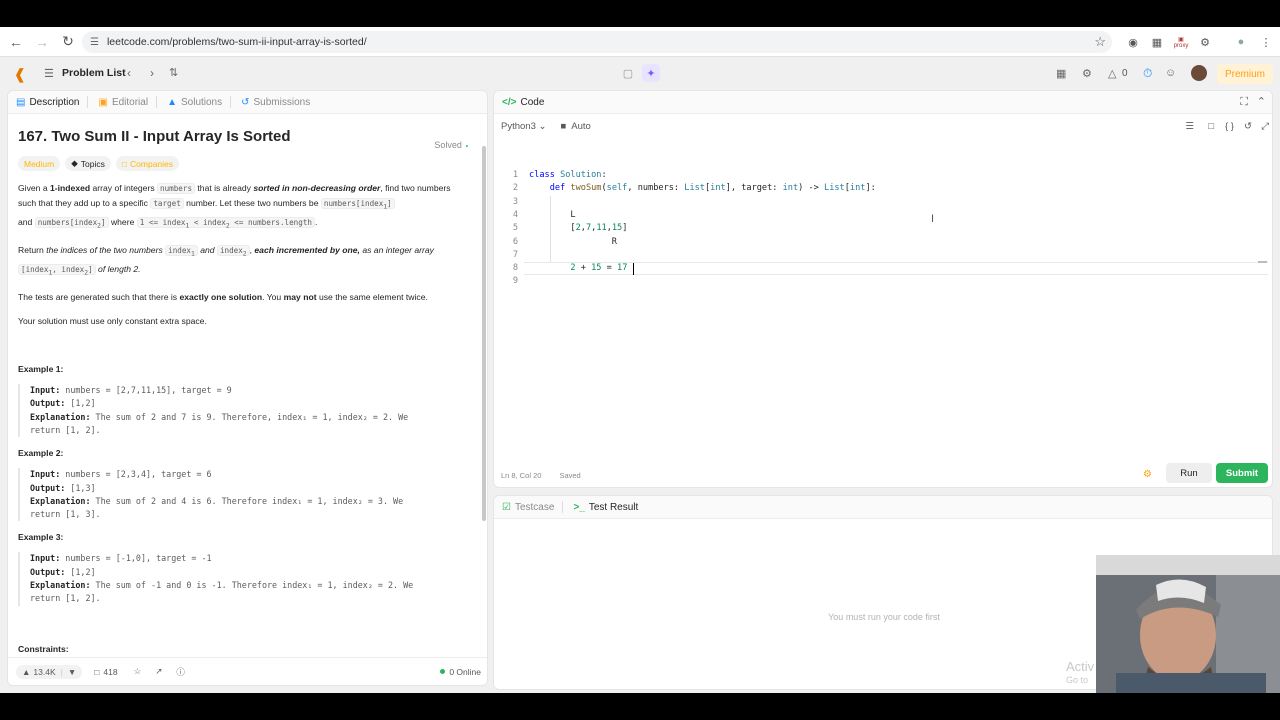  I want to click on thumbs-down-icon: ▼, so click(72, 672).